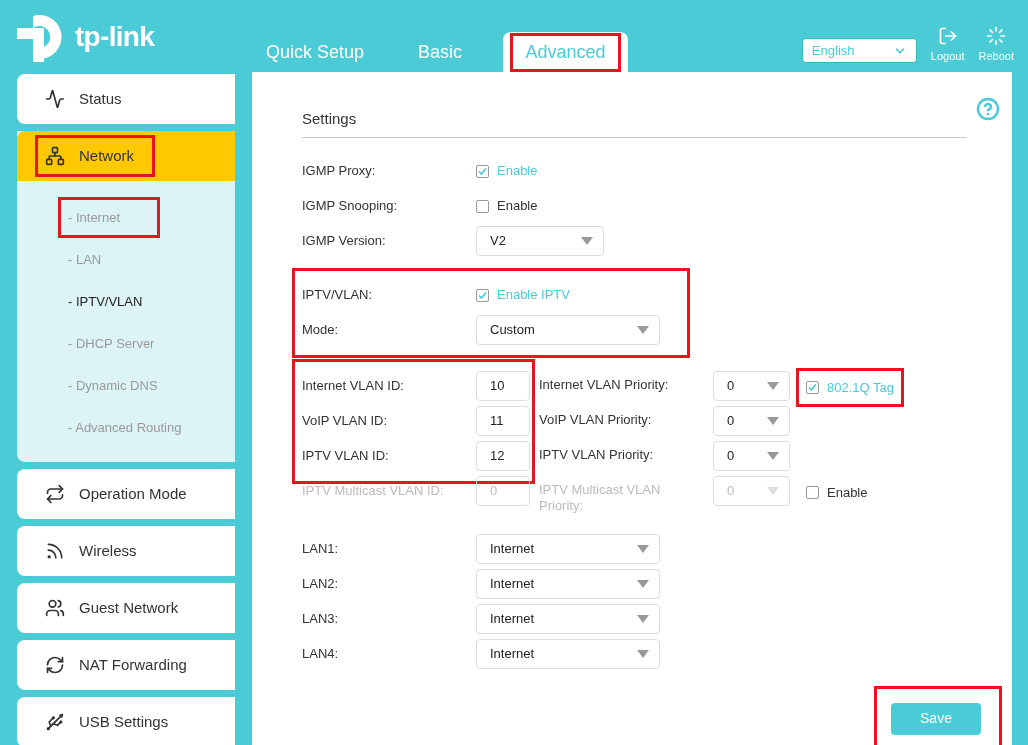 The height and width of the screenshot is (745, 1028). Describe the element at coordinates (126, 665) in the screenshot. I see `sidebar-item: NAT Forwarding` at that location.